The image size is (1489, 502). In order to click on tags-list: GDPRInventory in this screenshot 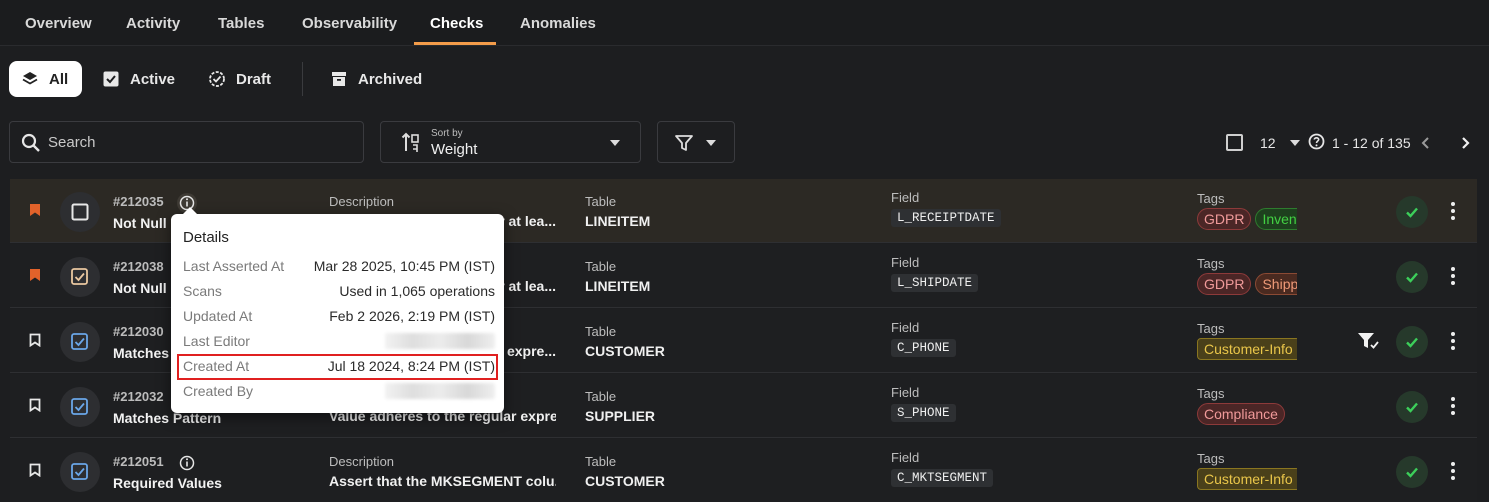, I will do `click(1247, 219)`.